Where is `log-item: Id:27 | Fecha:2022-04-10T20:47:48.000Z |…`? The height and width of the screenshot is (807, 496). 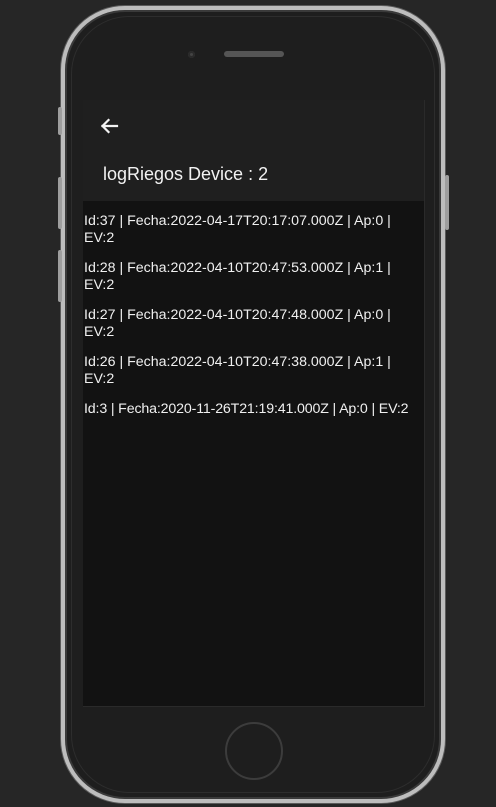 log-item: Id:27 | Fecha:2022-04-10T20:47:48.000Z |… is located at coordinates (237, 323).